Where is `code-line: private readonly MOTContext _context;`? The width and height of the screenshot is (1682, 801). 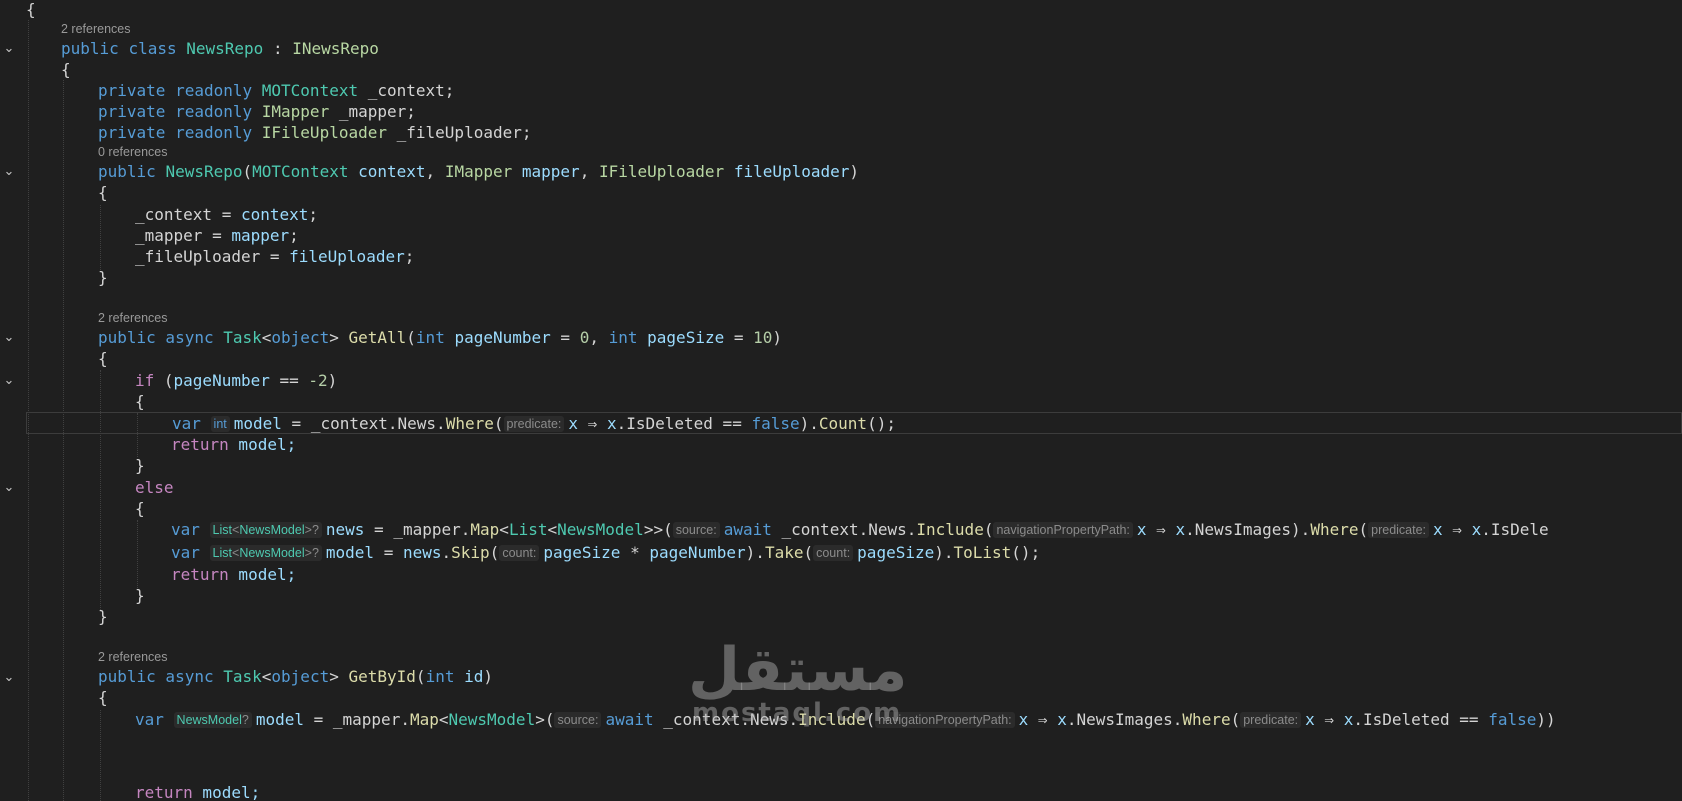
code-line: private readonly MOTContext _context; is located at coordinates (854, 91).